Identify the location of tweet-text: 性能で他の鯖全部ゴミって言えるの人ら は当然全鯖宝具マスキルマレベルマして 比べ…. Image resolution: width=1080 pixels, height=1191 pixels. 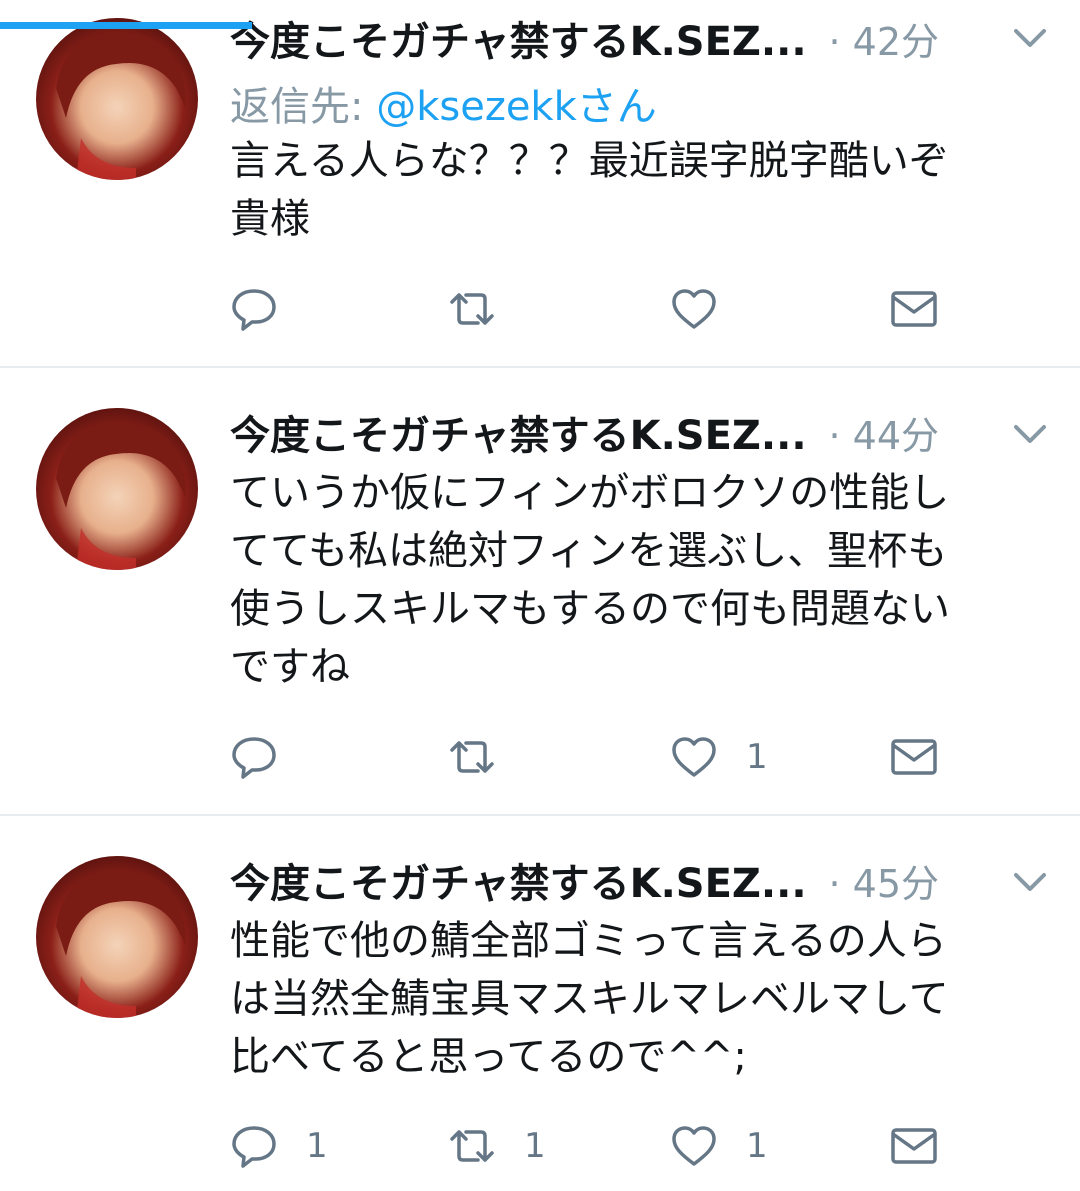
(589, 999).